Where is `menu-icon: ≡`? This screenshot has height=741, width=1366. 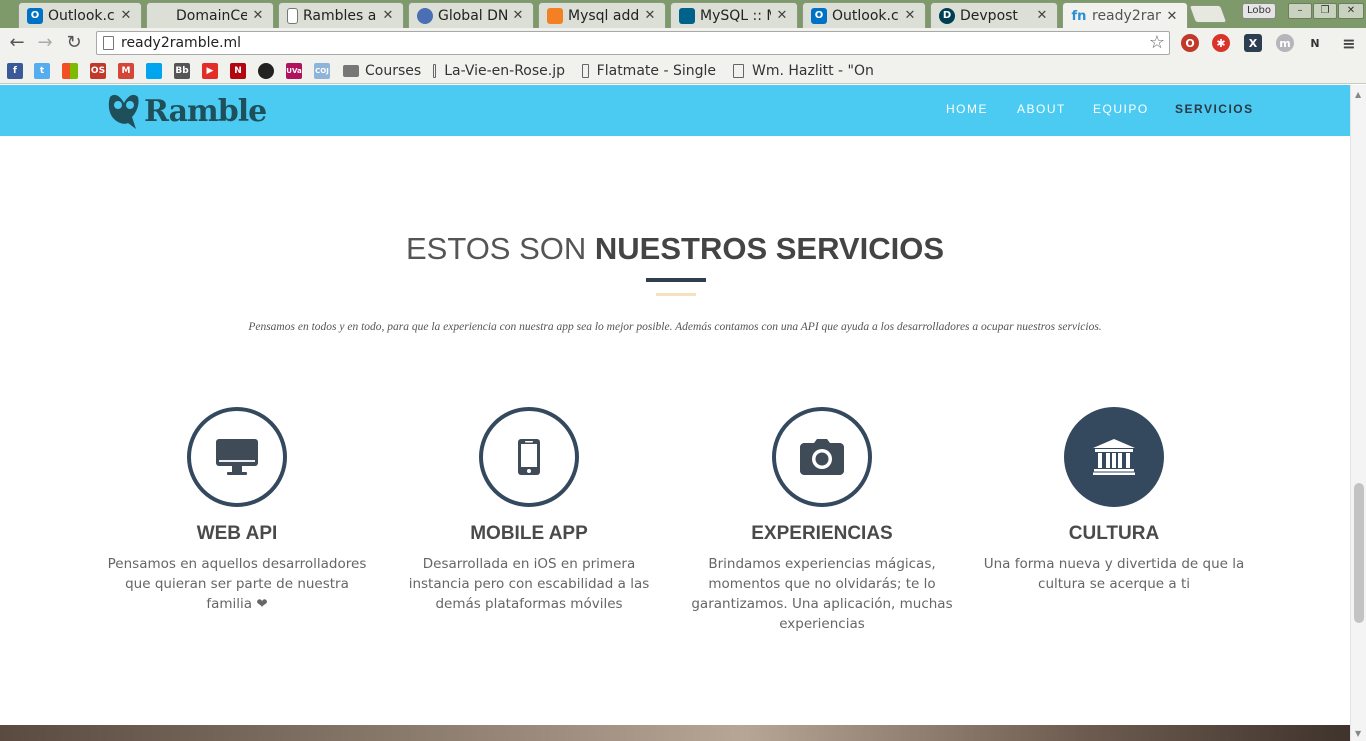 menu-icon: ≡ is located at coordinates (1349, 43).